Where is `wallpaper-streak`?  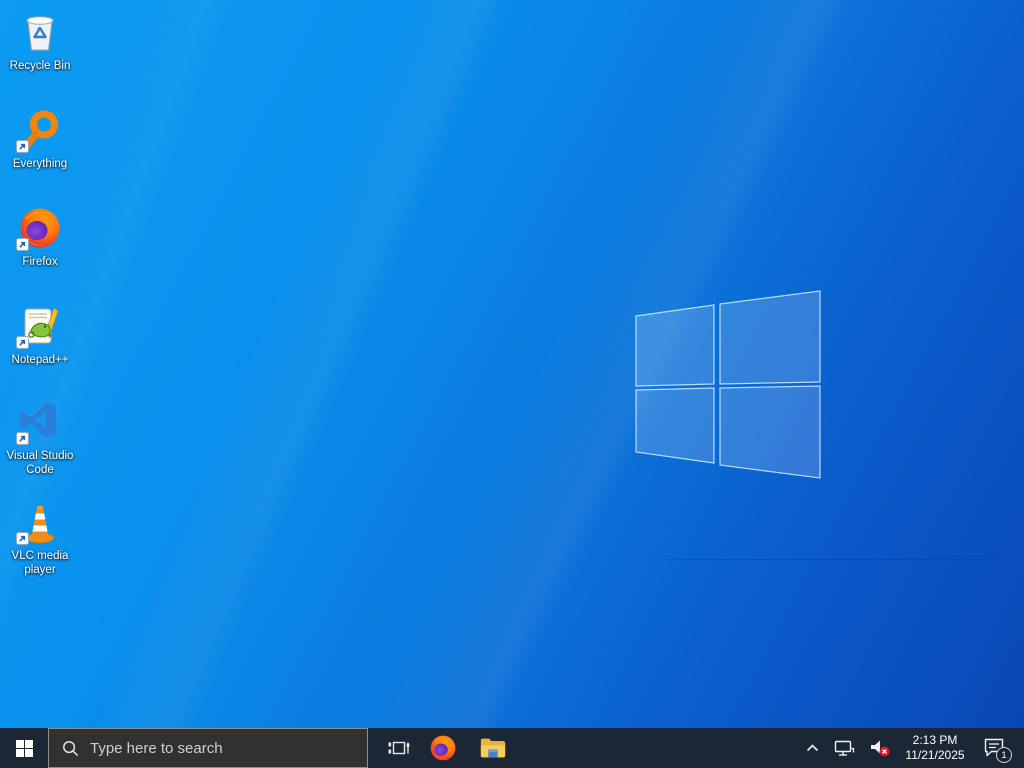 wallpaper-streak is located at coordinates (829, 559).